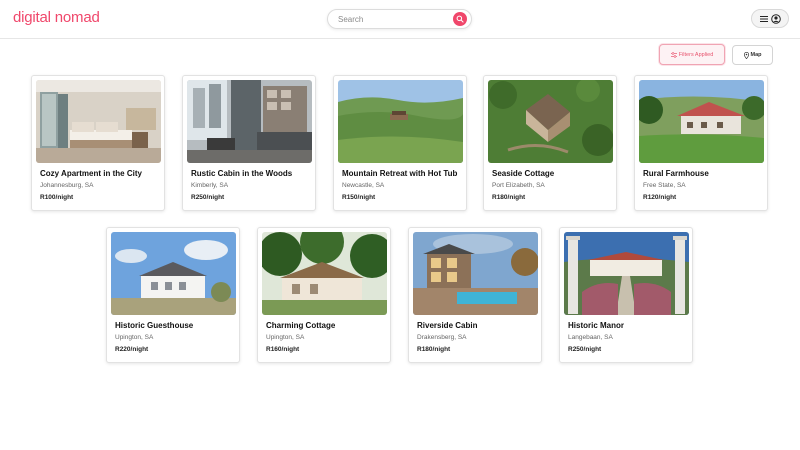 The height and width of the screenshot is (450, 800). I want to click on listing-title: Seaside Cottage, so click(523, 173).